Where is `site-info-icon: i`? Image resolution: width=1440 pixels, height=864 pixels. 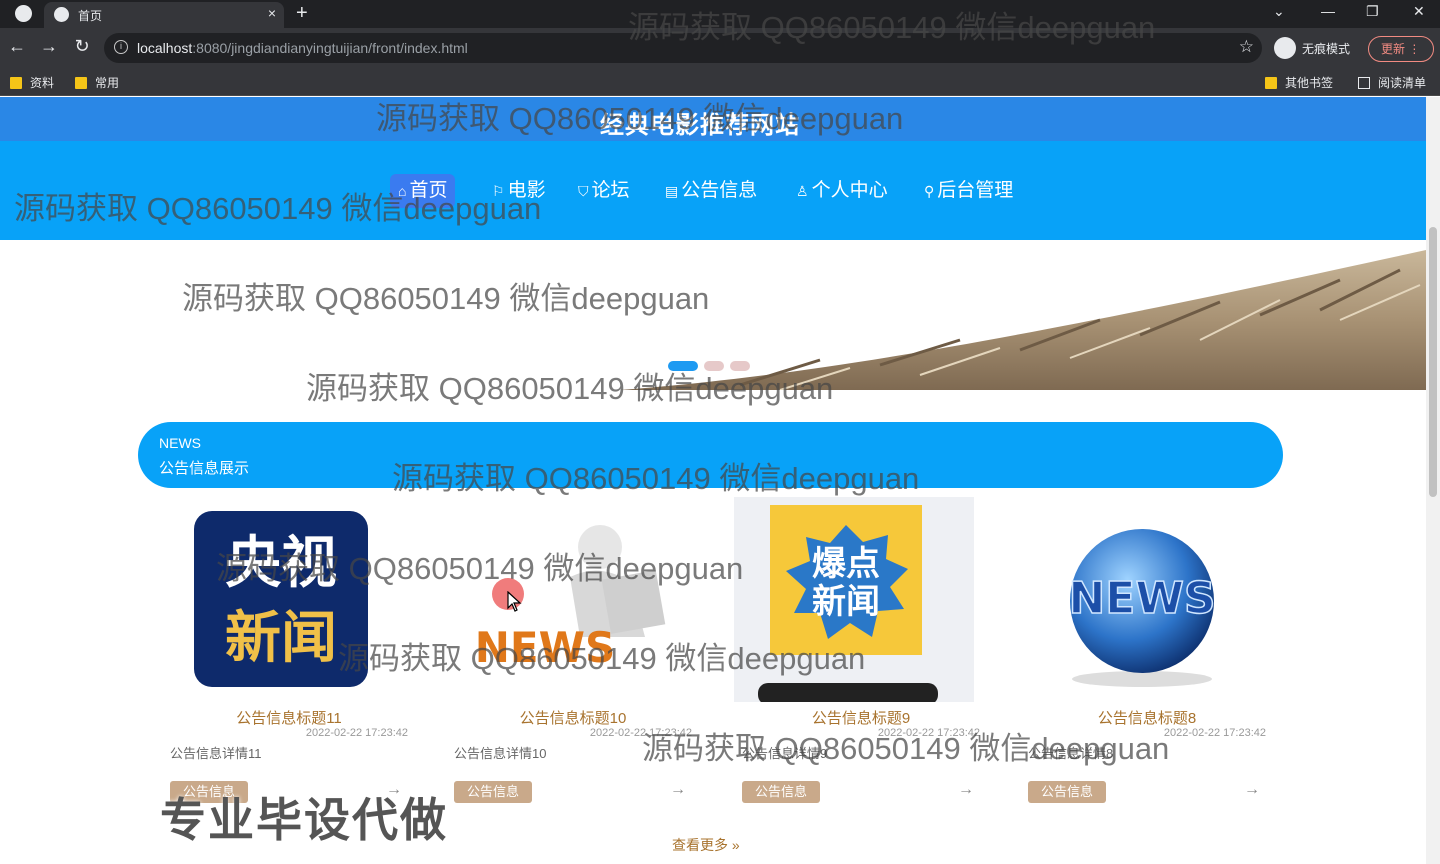 site-info-icon: i is located at coordinates (121, 47).